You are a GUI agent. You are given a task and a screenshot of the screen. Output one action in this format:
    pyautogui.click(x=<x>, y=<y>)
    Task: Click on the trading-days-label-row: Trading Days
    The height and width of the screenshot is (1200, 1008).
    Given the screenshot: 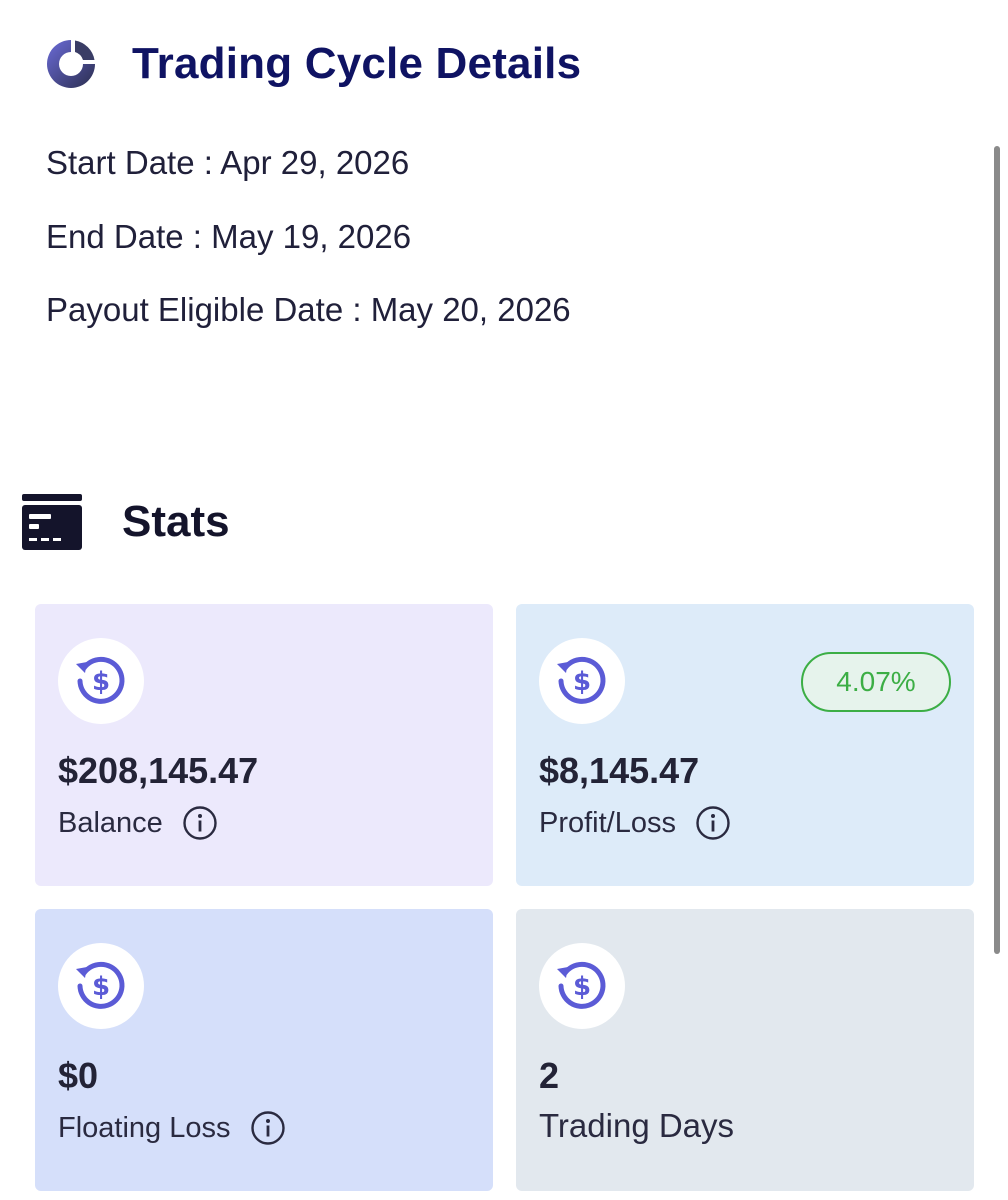 What is the action you would take?
    pyautogui.click(x=636, y=1126)
    